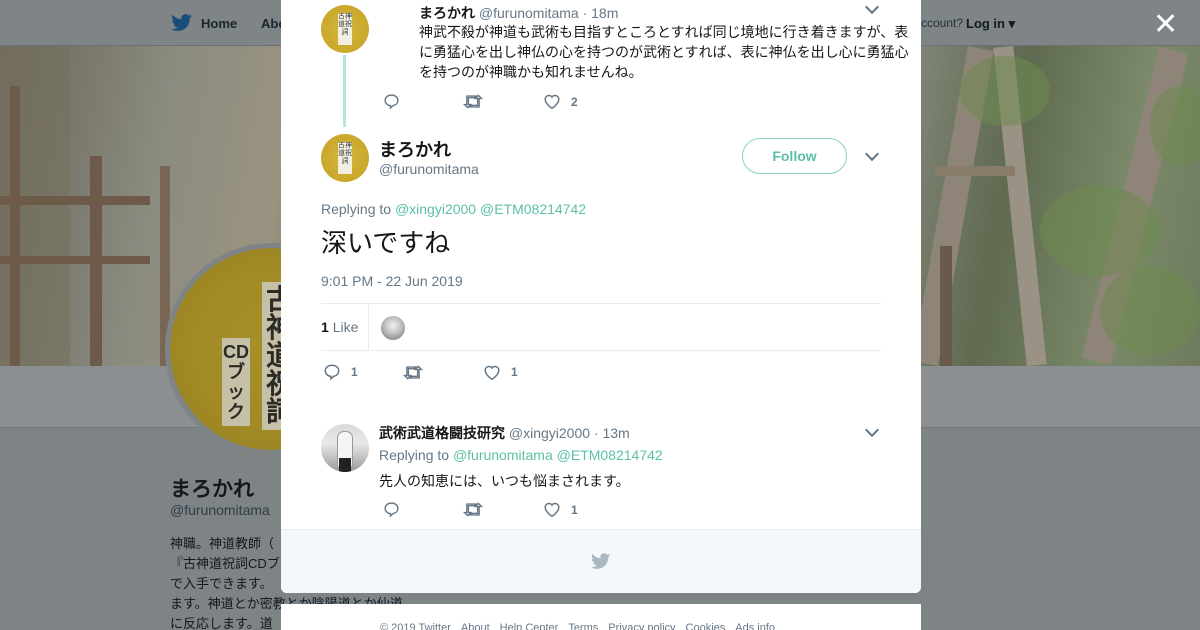 This screenshot has width=1200, height=630. What do you see at coordinates (583, 626) in the screenshot?
I see `footer-link-terms: Terms` at bounding box center [583, 626].